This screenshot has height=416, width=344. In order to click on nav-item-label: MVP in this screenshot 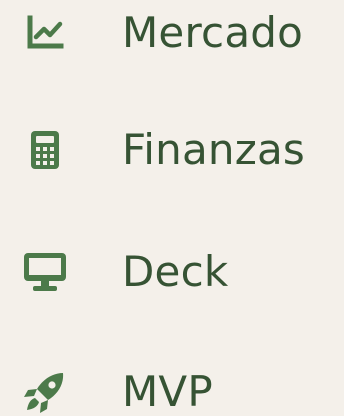, I will do `click(167, 391)`.